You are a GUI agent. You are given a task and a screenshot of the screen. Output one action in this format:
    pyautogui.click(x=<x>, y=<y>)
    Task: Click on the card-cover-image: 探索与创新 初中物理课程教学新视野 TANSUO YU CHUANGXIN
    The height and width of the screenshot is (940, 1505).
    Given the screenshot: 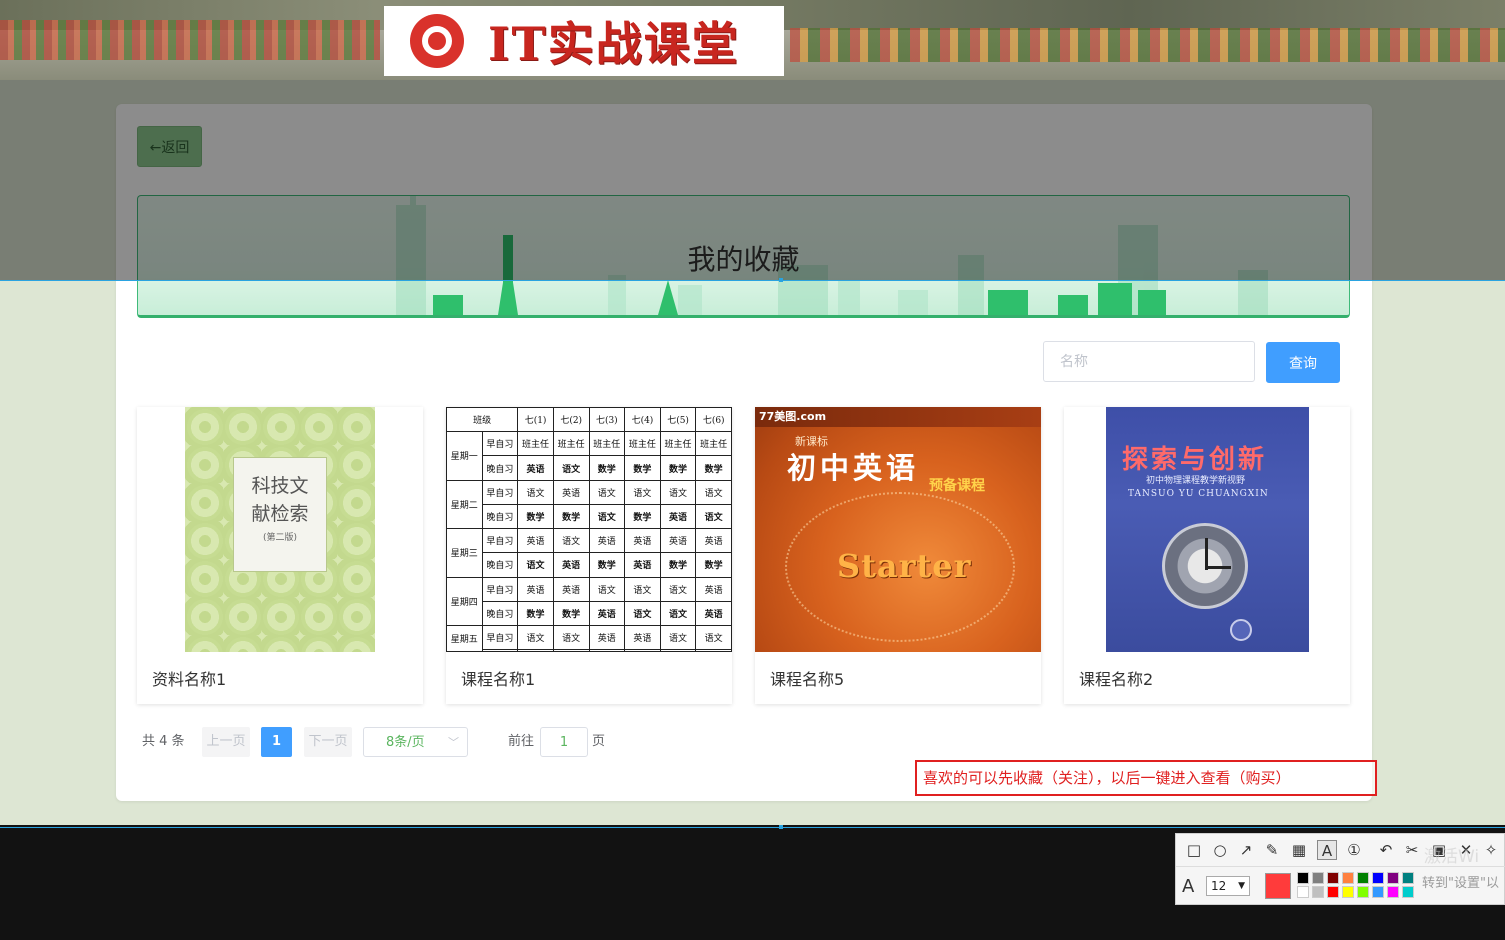 What is the action you would take?
    pyautogui.click(x=1207, y=529)
    